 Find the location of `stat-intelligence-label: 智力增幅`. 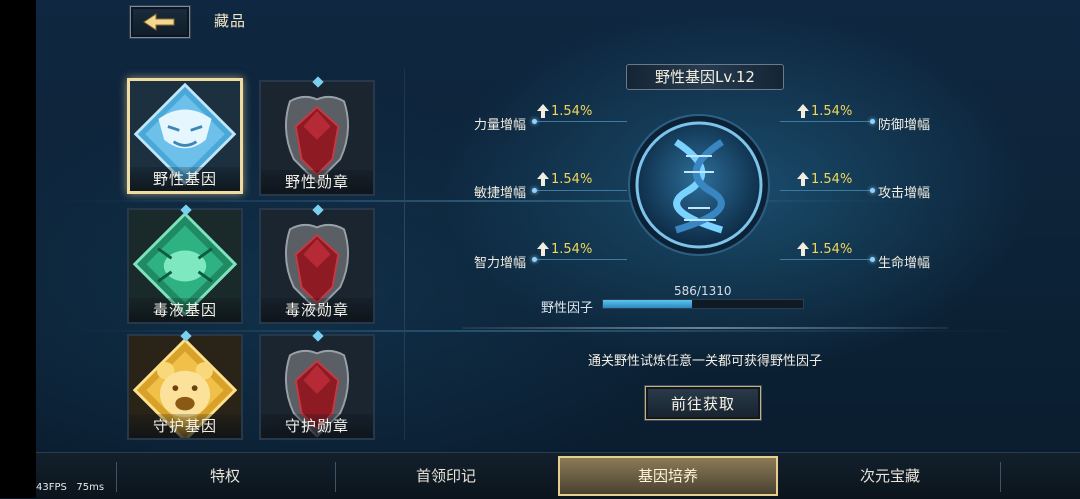

stat-intelligence-label: 智力增幅 is located at coordinates (500, 263).